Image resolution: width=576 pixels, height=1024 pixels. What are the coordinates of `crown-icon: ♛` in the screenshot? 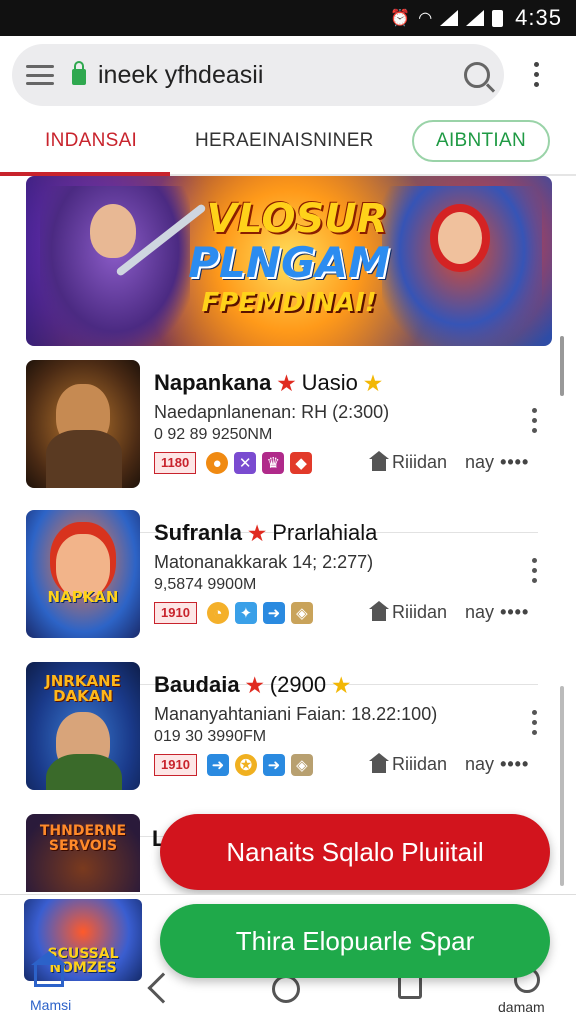 It's located at (273, 463).